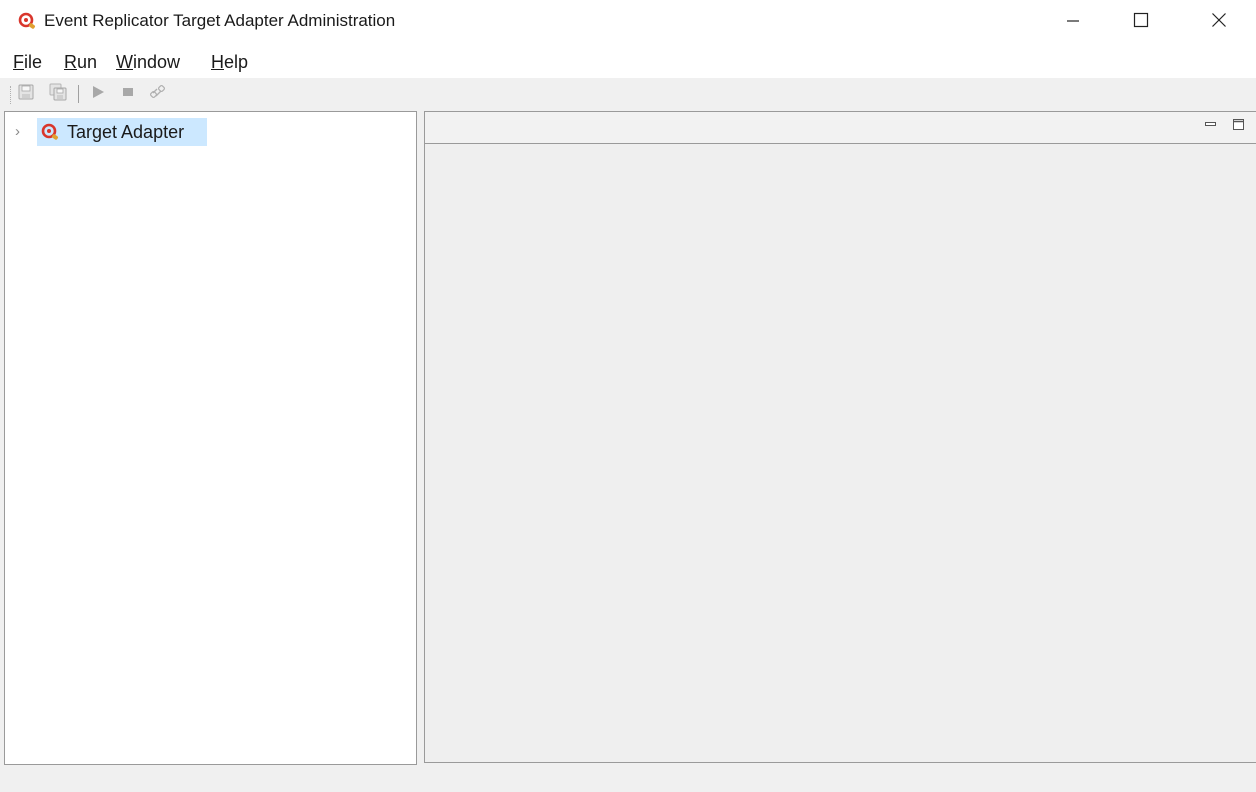 Image resolution: width=1256 pixels, height=792 pixels. I want to click on pane-minimize-button, so click(1211, 125).